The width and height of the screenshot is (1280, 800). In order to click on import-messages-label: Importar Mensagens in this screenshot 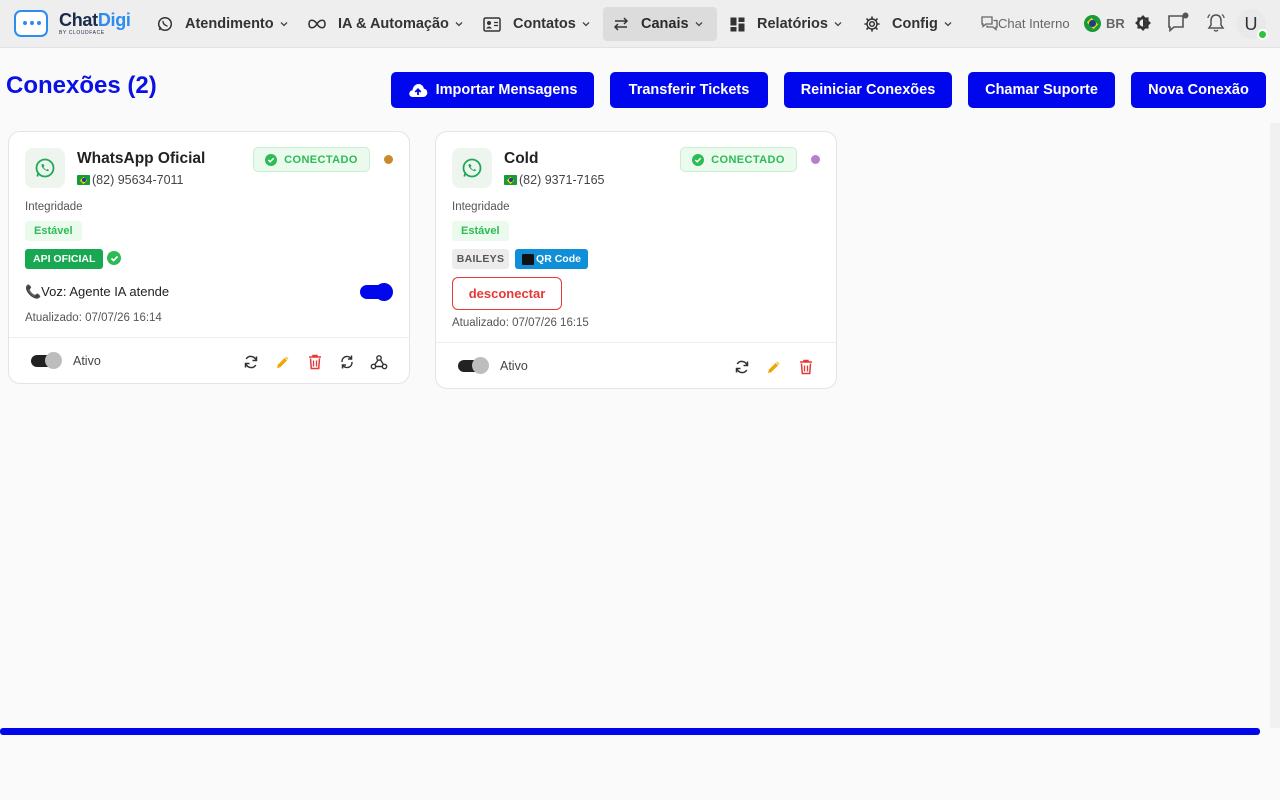, I will do `click(506, 90)`.